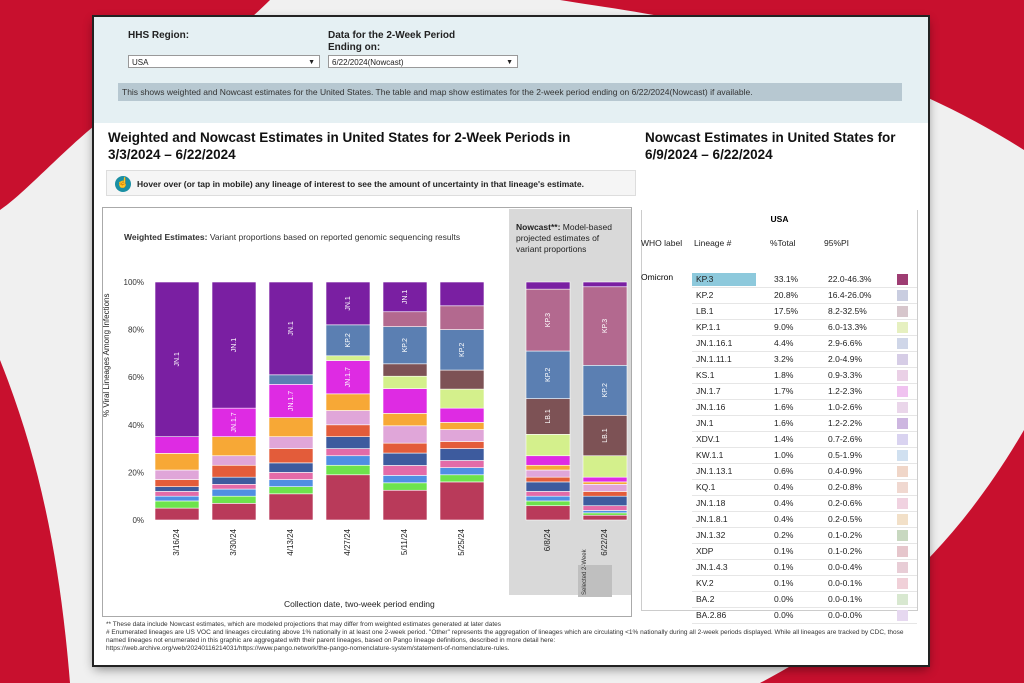 This screenshot has width=1024, height=683. What do you see at coordinates (804, 600) in the screenshot?
I see `table-row: BA.2 0.0% 0.0-0.1%` at bounding box center [804, 600].